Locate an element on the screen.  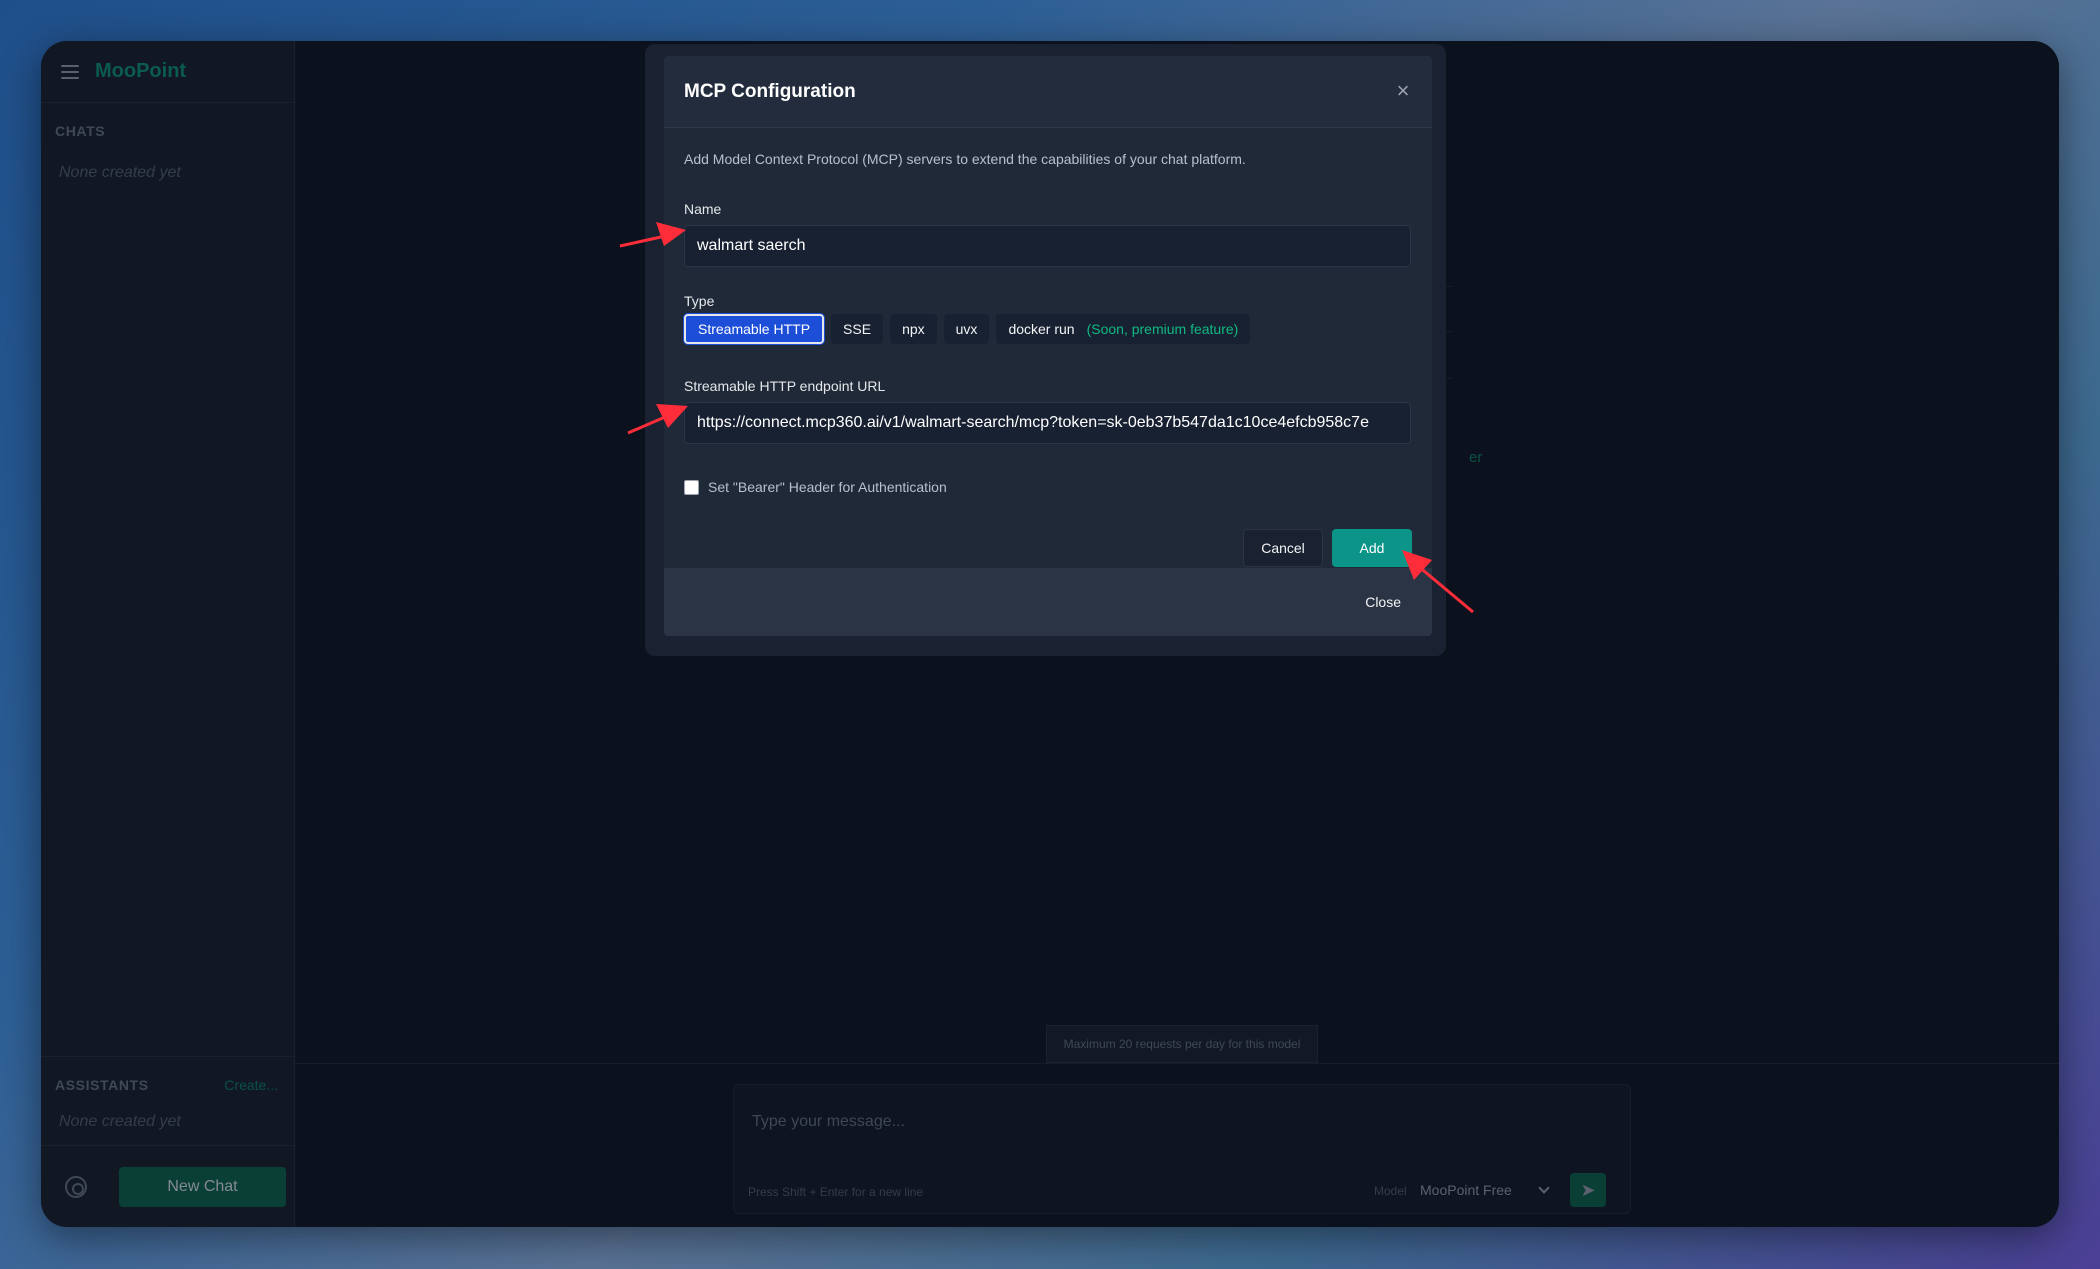
type-uvx-button: uvx is located at coordinates (966, 329).